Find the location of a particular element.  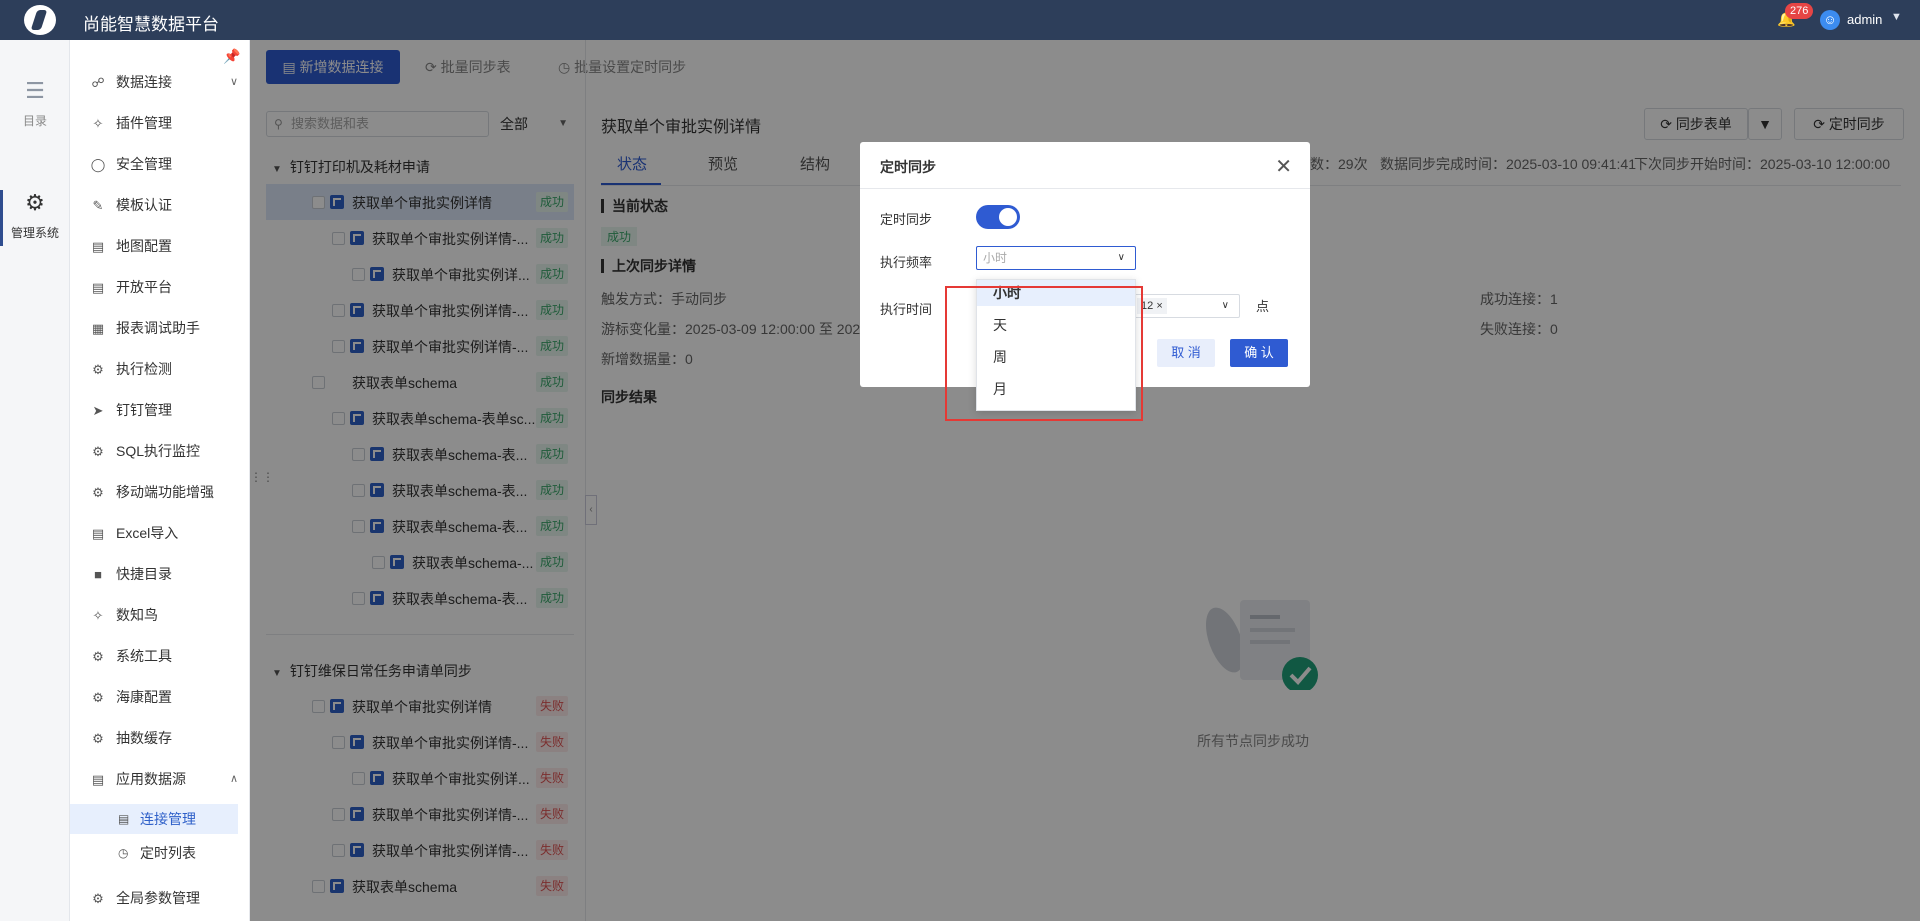

connection-icon: ▤ is located at coordinates (124, 819).